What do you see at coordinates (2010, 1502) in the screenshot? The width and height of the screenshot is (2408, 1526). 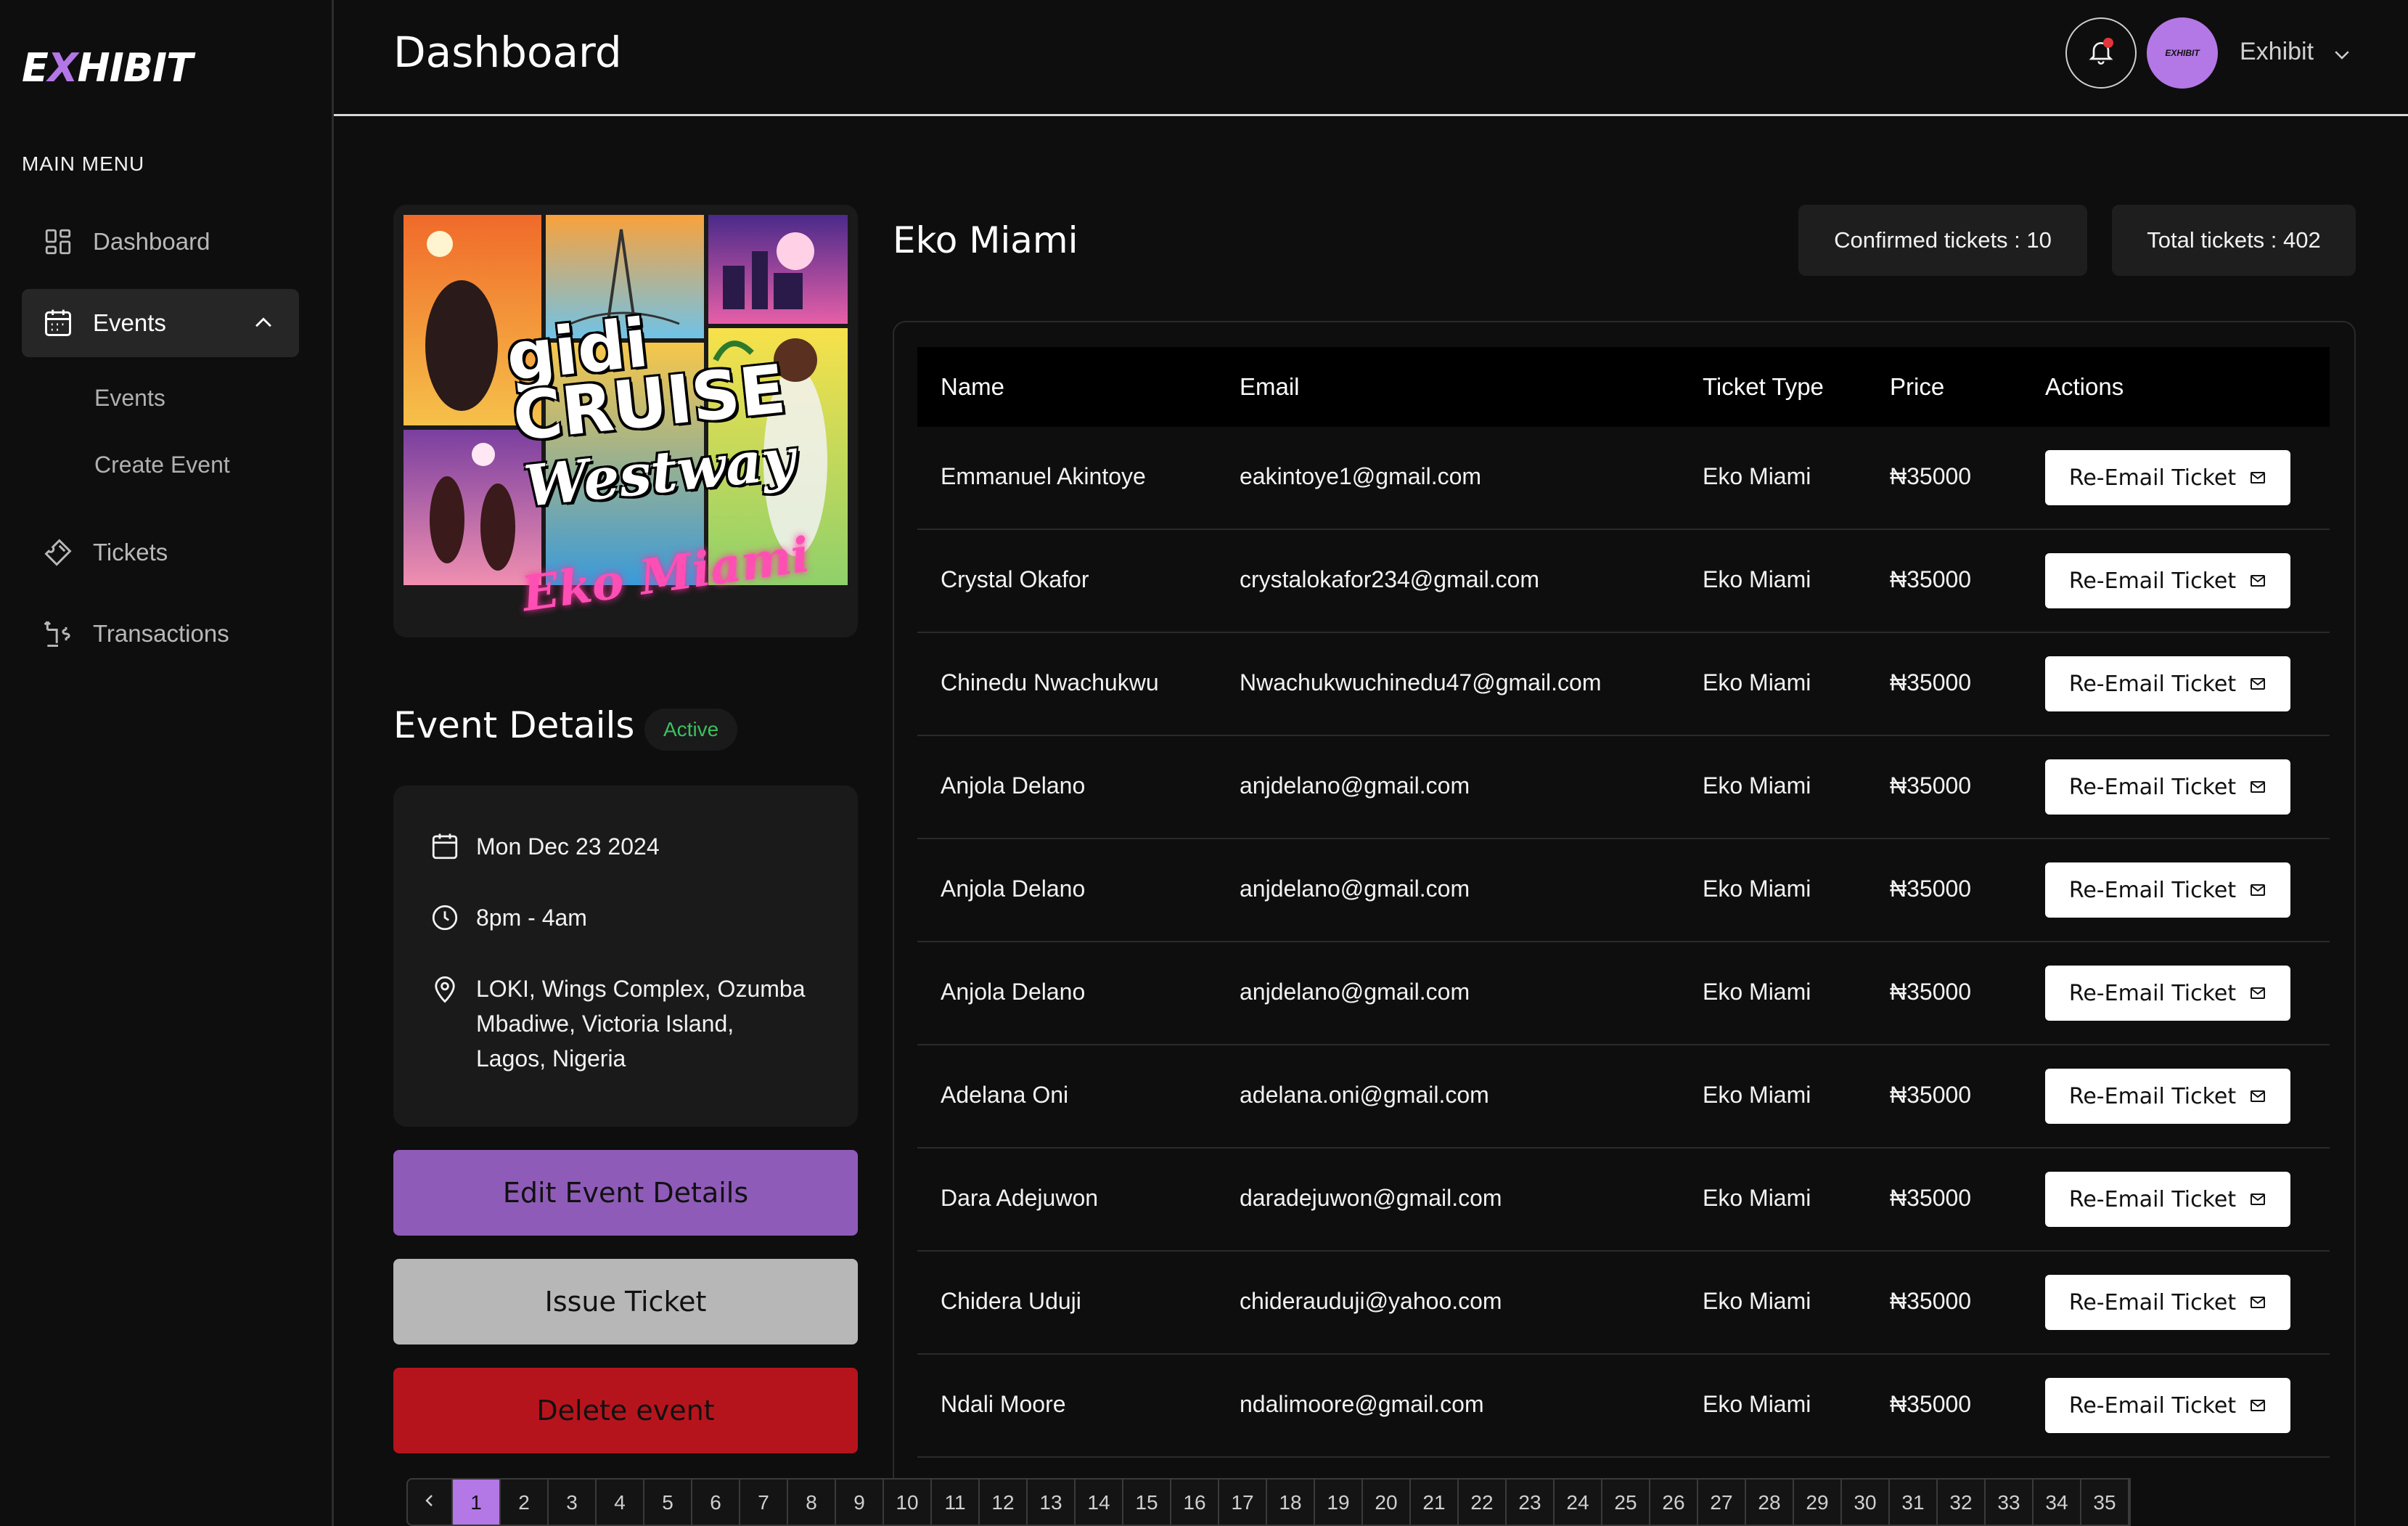 I see `page-33-button: 33` at bounding box center [2010, 1502].